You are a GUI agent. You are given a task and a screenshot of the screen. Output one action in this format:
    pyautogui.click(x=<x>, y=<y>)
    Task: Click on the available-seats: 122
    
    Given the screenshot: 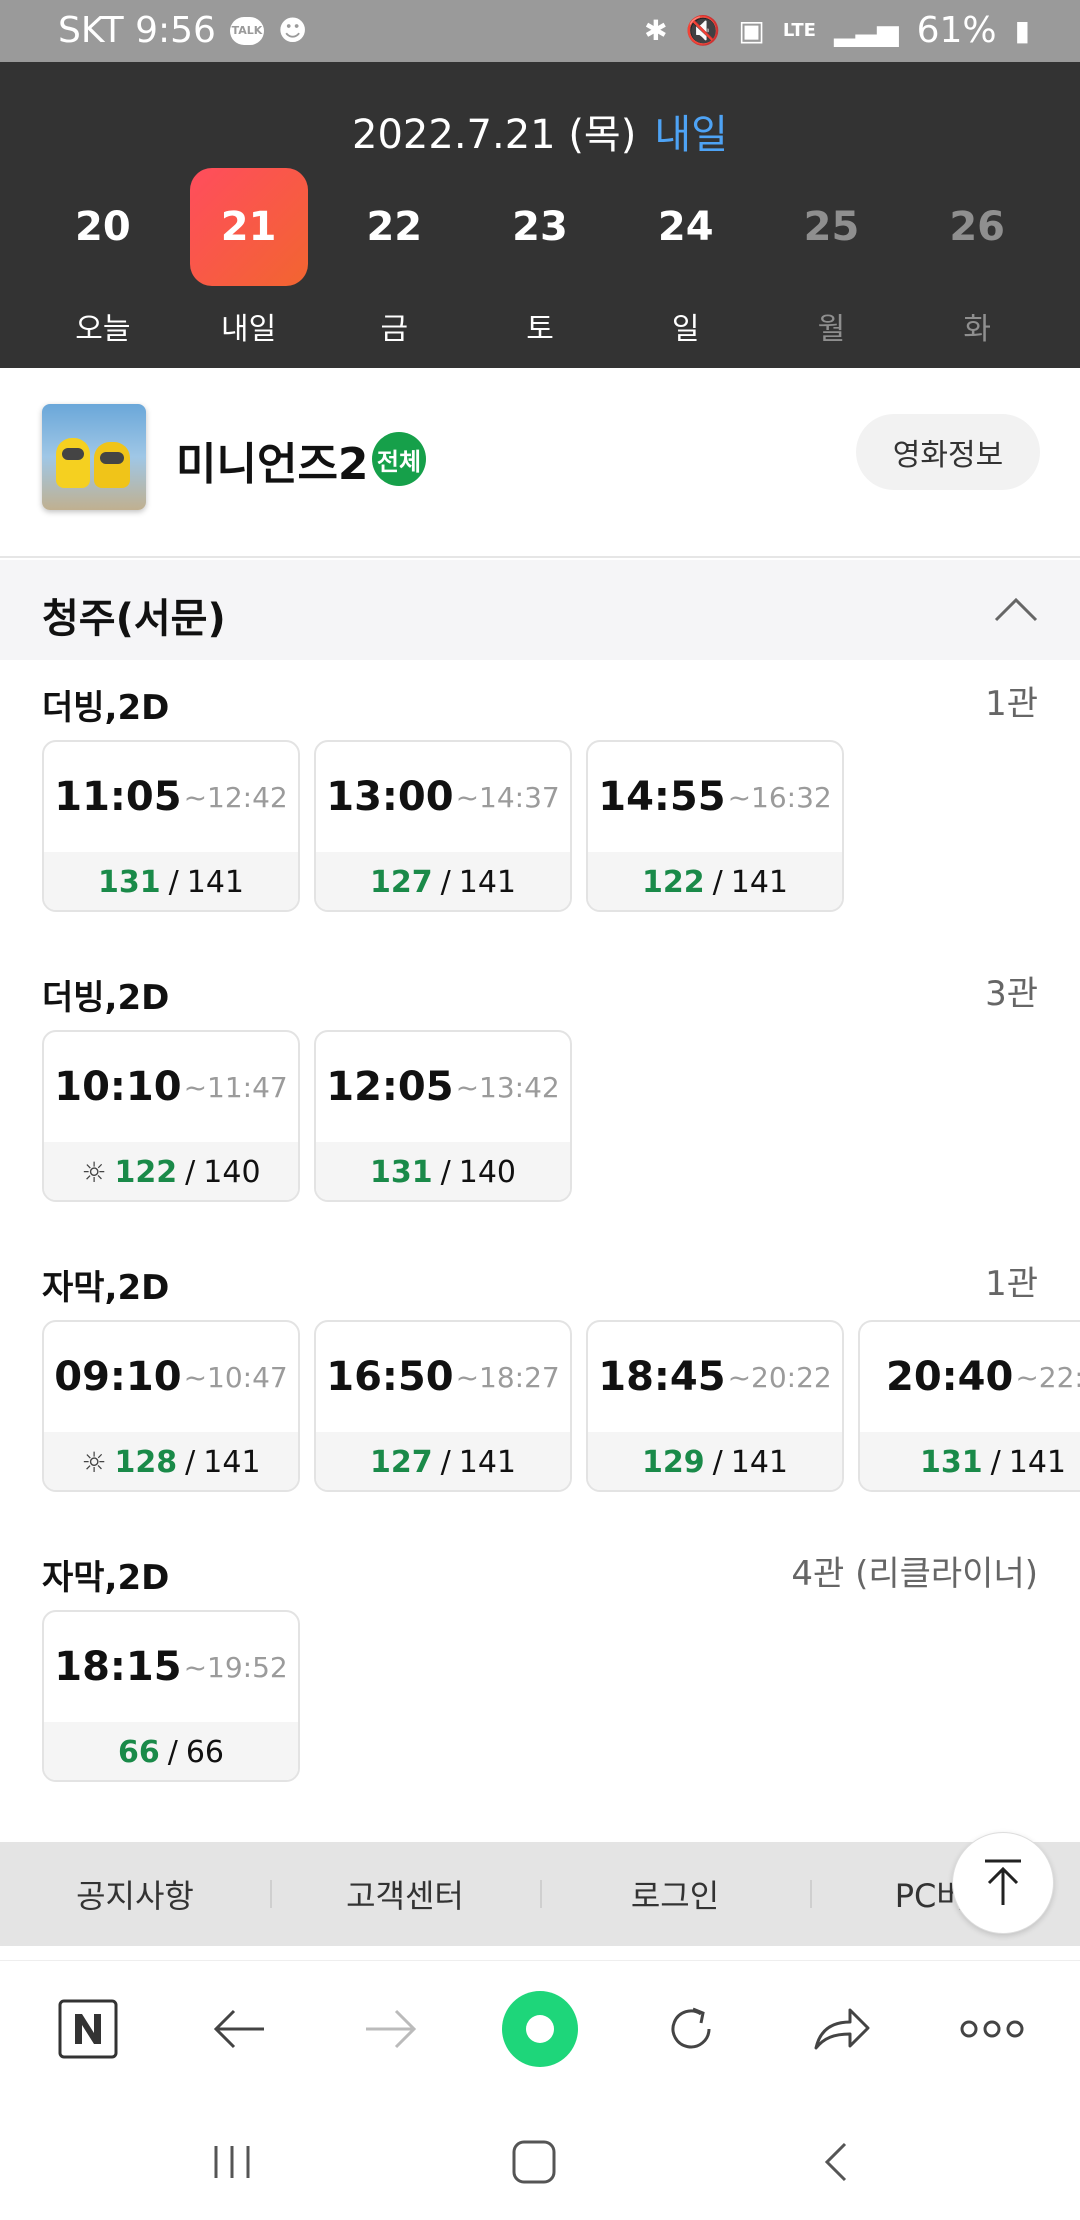 What is the action you would take?
    pyautogui.click(x=146, y=1172)
    